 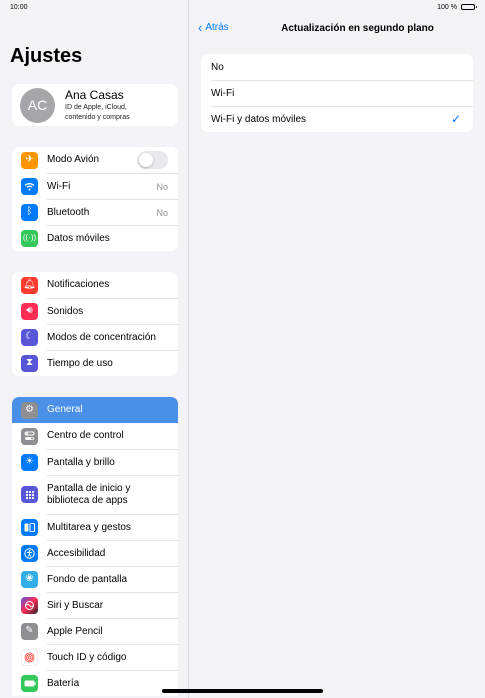 What do you see at coordinates (59, 186) in the screenshot?
I see `sidebar-item-label: Wi-Fi` at bounding box center [59, 186].